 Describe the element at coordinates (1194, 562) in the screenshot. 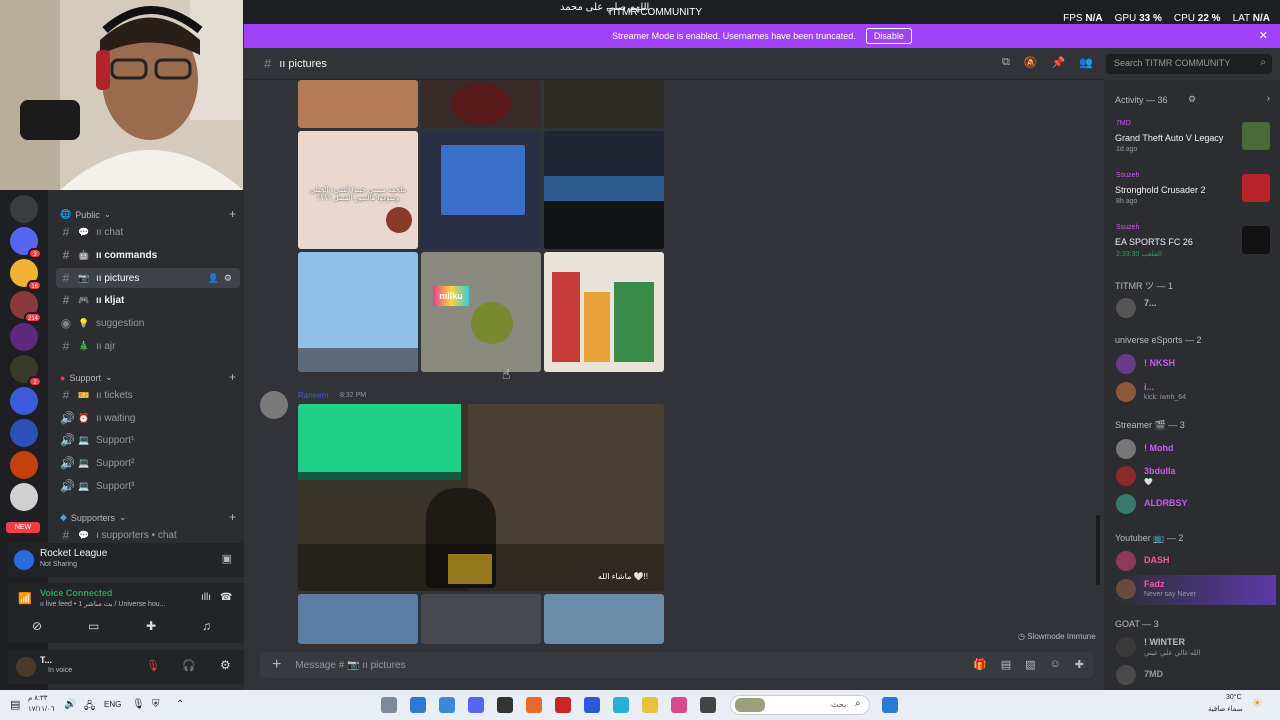

I see `member-item: DASH` at that location.